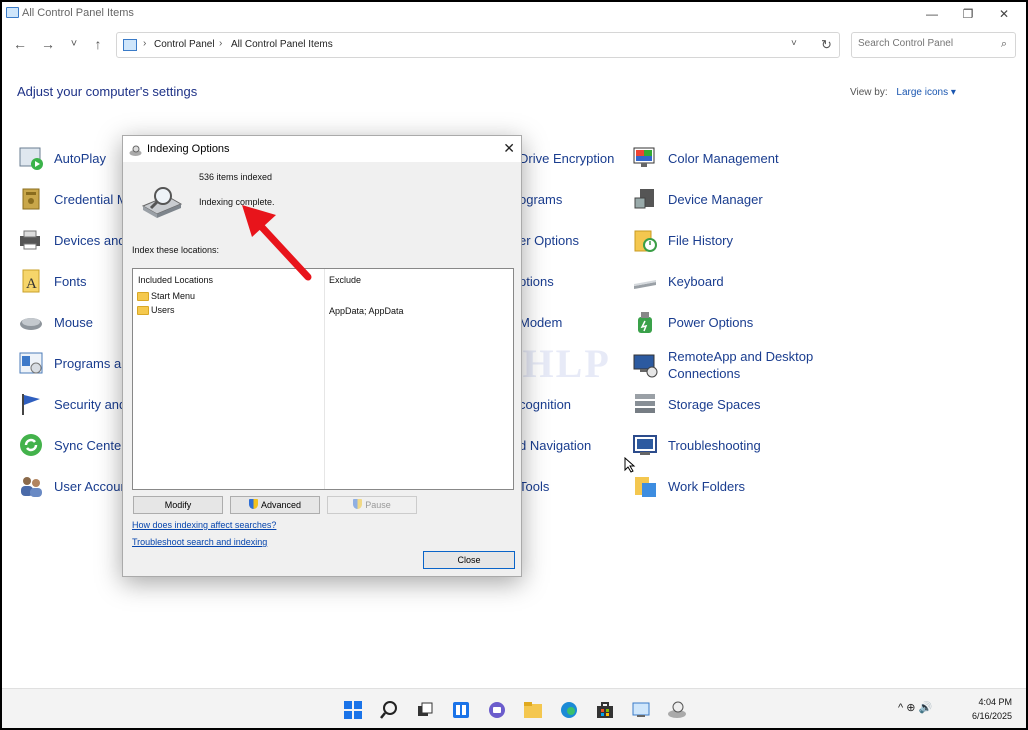 This screenshot has width=1028, height=730. I want to click on start-icon, so click(353, 710).